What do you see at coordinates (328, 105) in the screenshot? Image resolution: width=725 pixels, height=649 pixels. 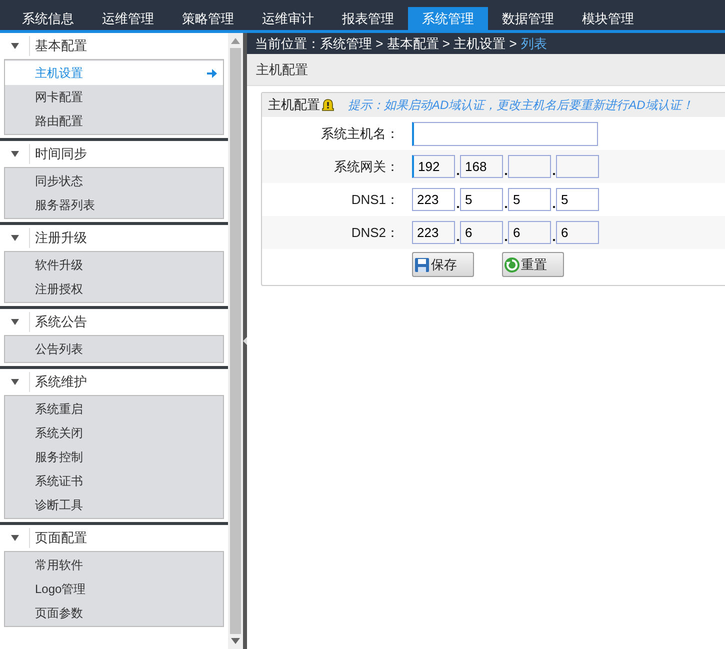 I see `warning-icon` at bounding box center [328, 105].